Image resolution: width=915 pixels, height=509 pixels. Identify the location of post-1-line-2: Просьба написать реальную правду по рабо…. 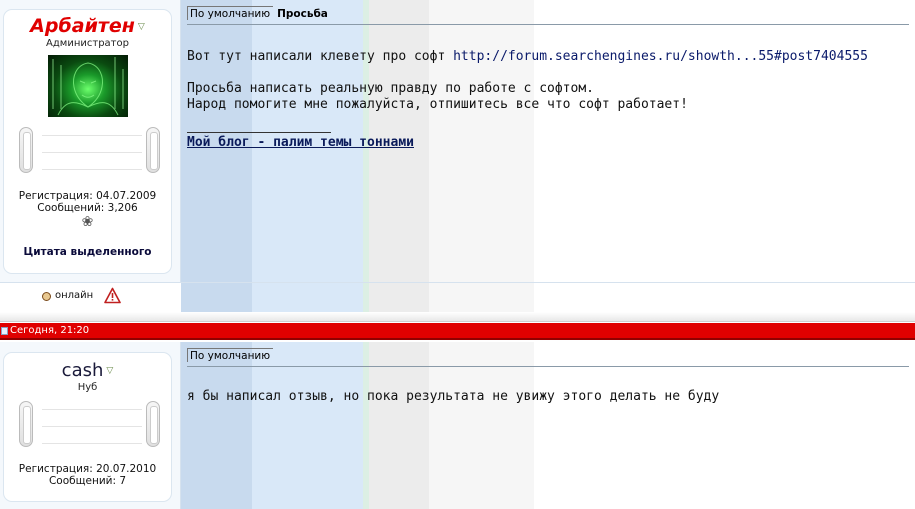
(390, 88).